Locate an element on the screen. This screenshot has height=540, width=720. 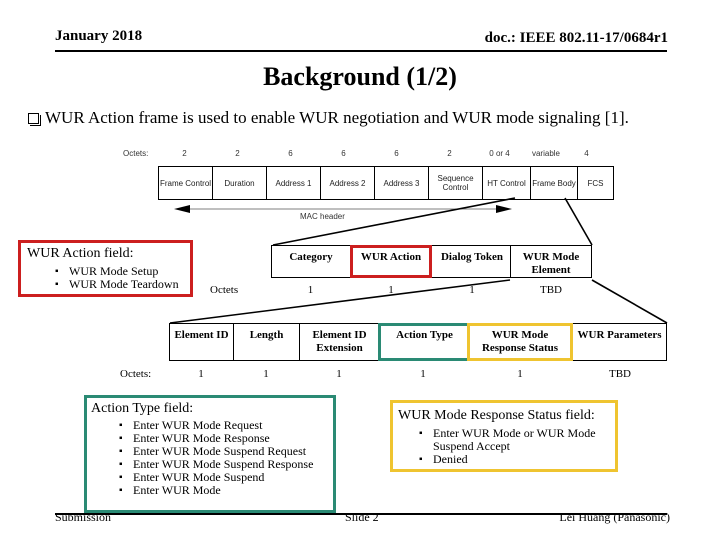
wur-action-field-title: WUR Action field: is located at coordinates (80, 253).